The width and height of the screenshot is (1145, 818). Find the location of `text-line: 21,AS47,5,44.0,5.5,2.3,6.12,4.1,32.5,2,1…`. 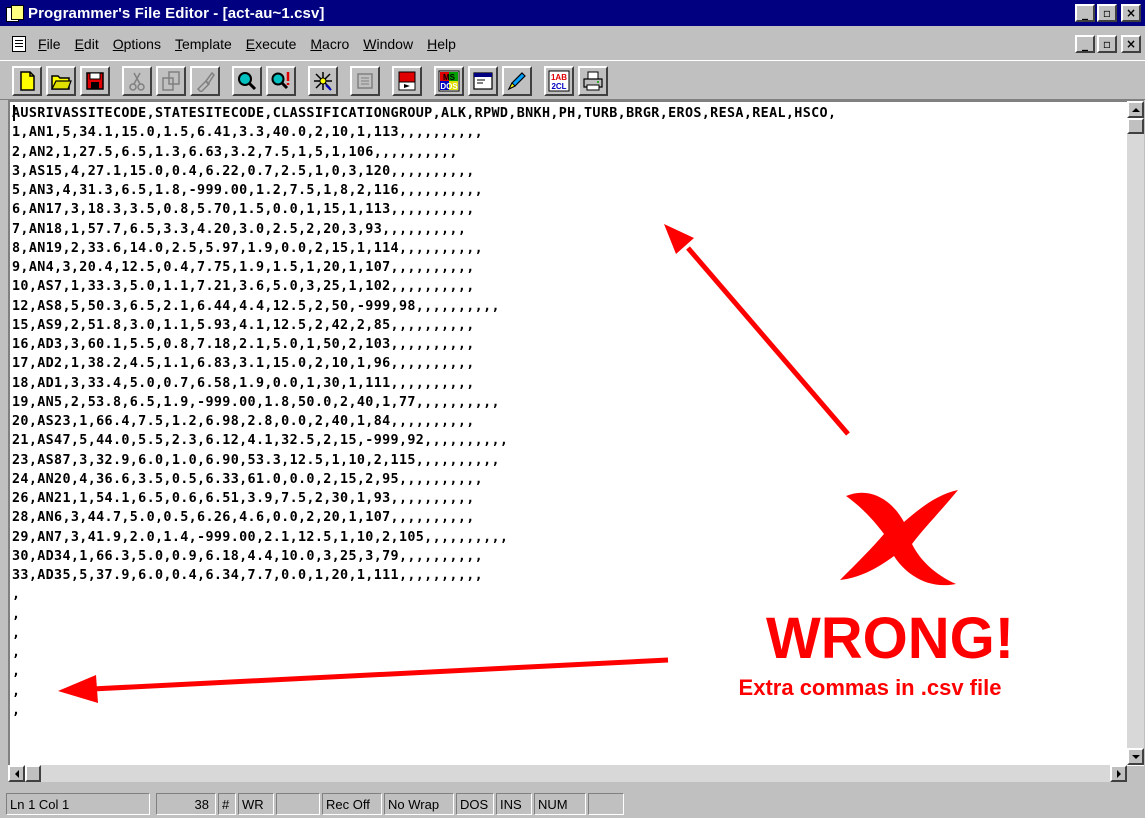

text-line: 21,AS47,5,44.0,5.5,2.3,6.12,4.1,32.5,2,1… is located at coordinates (570, 440).